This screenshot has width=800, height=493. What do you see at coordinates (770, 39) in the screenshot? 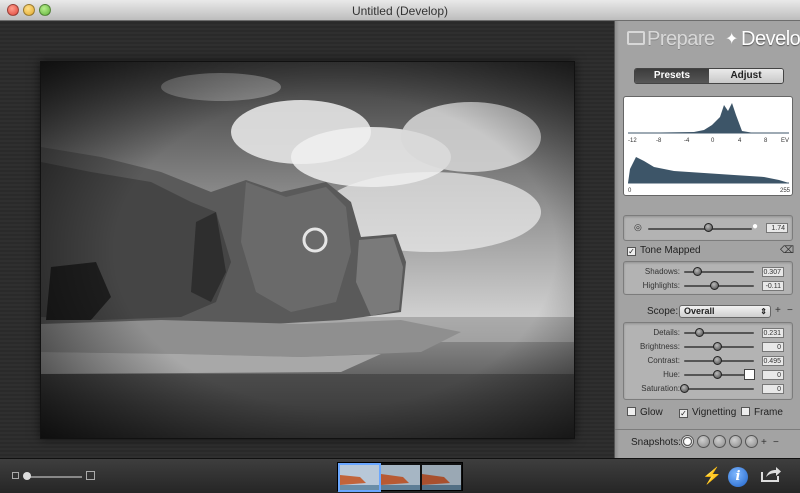
I see `develop-mode-button: Develop` at bounding box center [770, 39].